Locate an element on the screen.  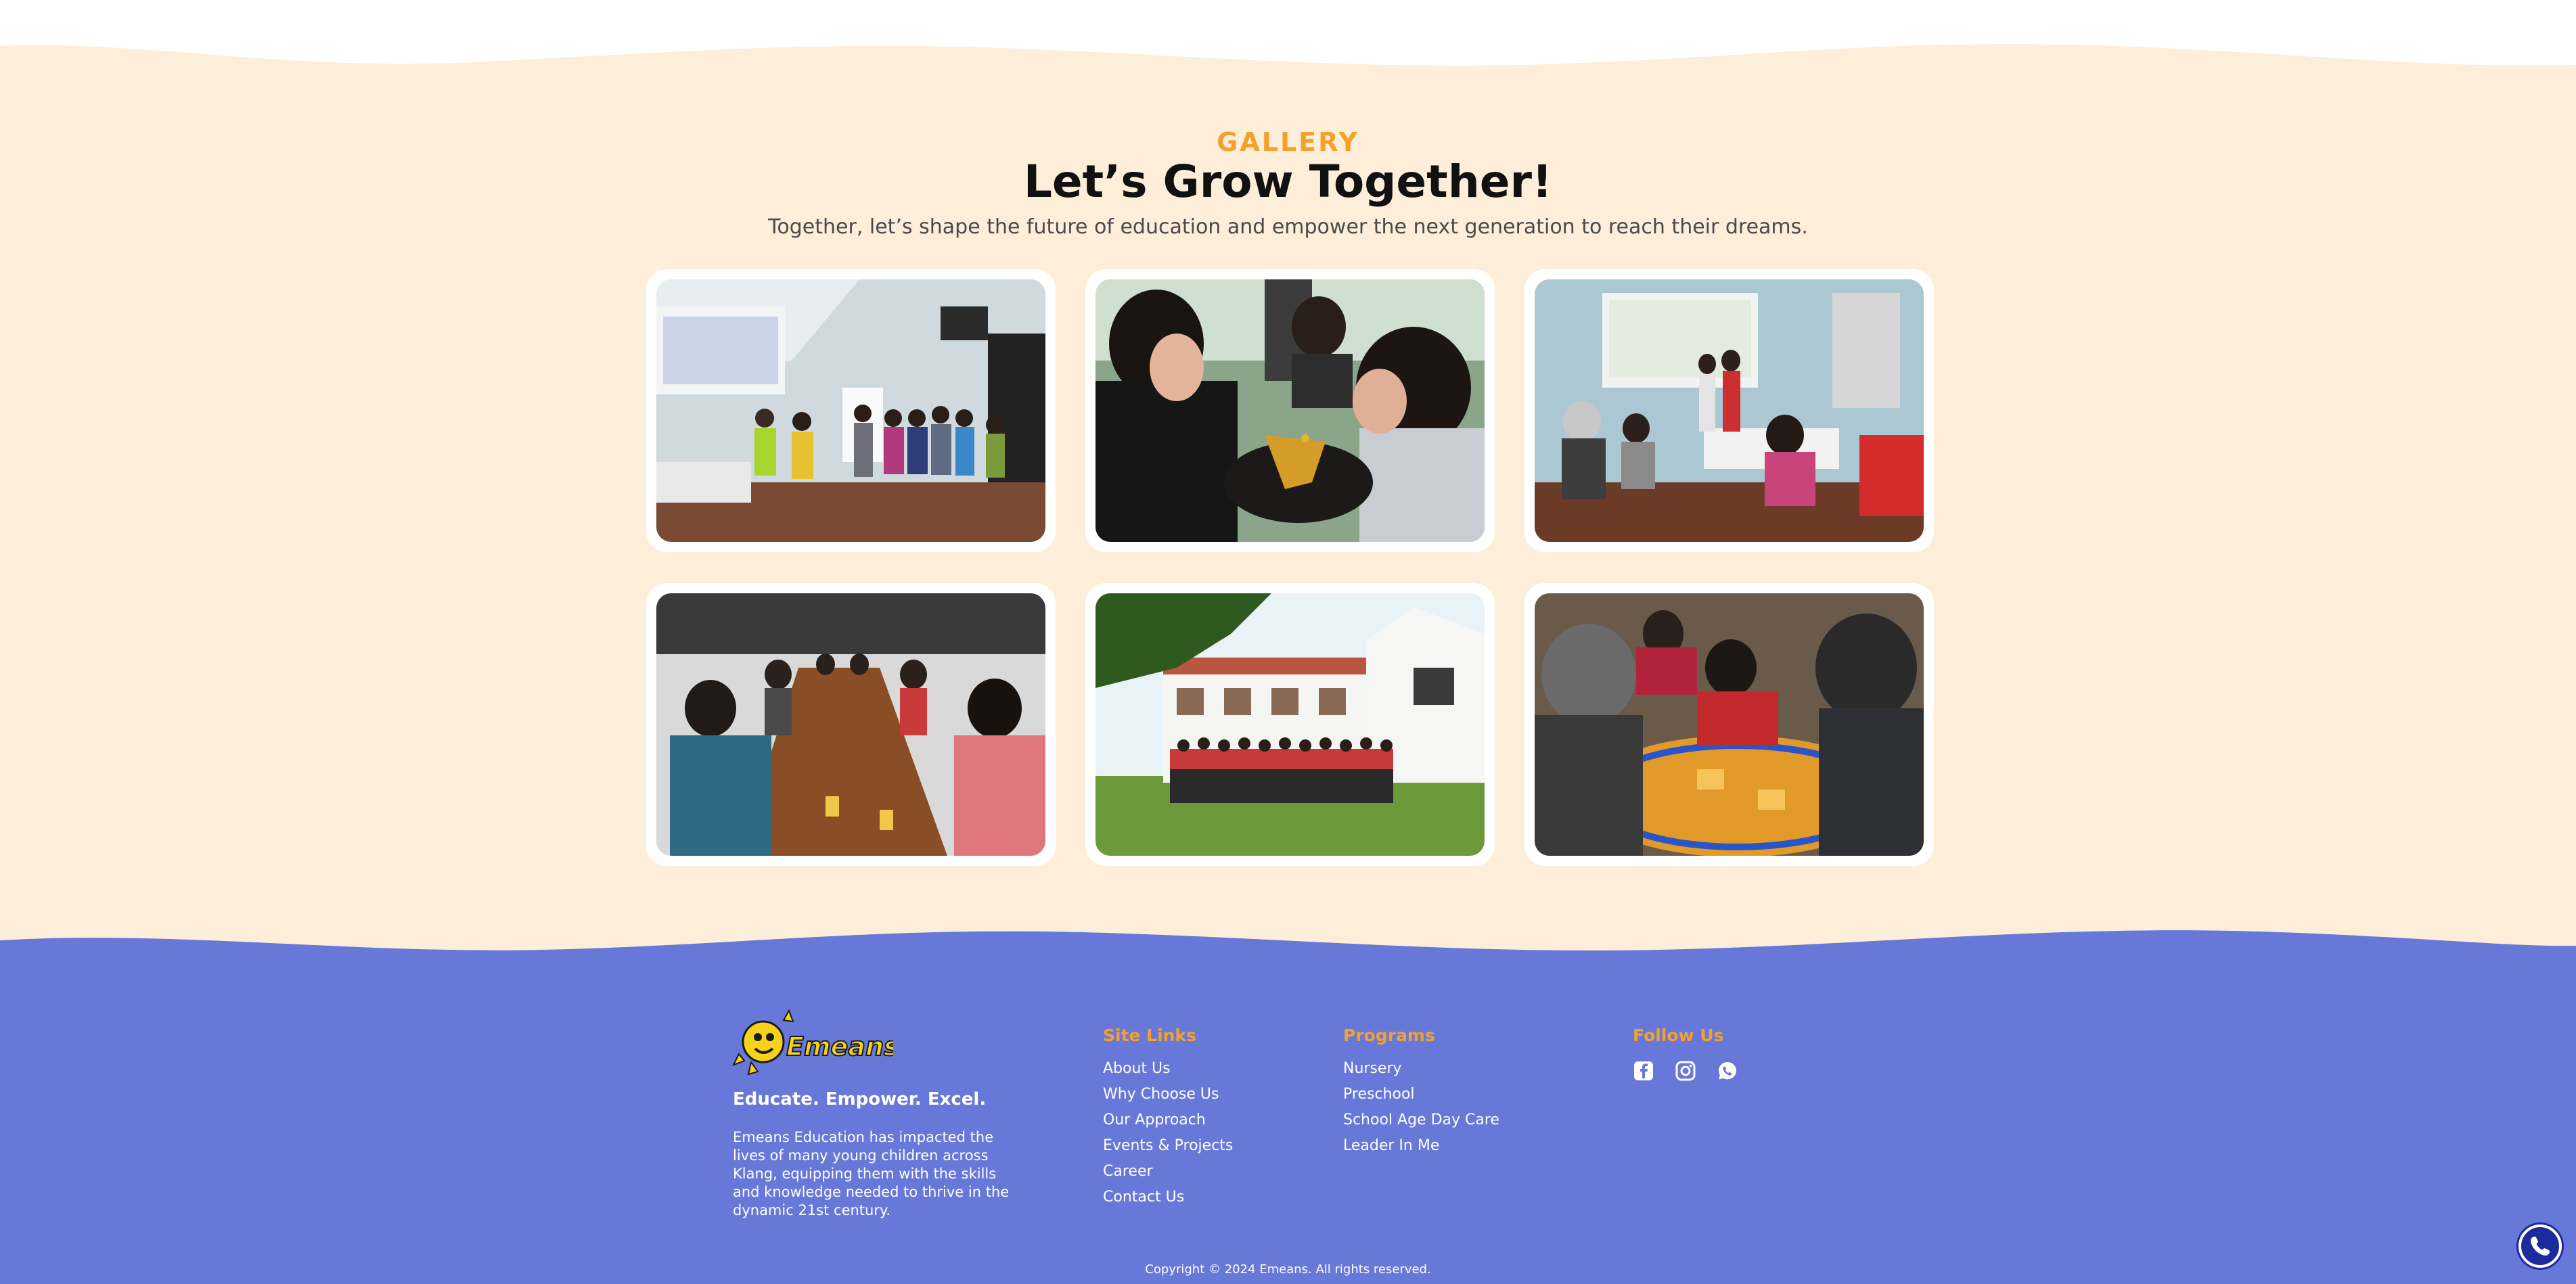
gallery-photo-students-crafting is located at coordinates (1290, 411).